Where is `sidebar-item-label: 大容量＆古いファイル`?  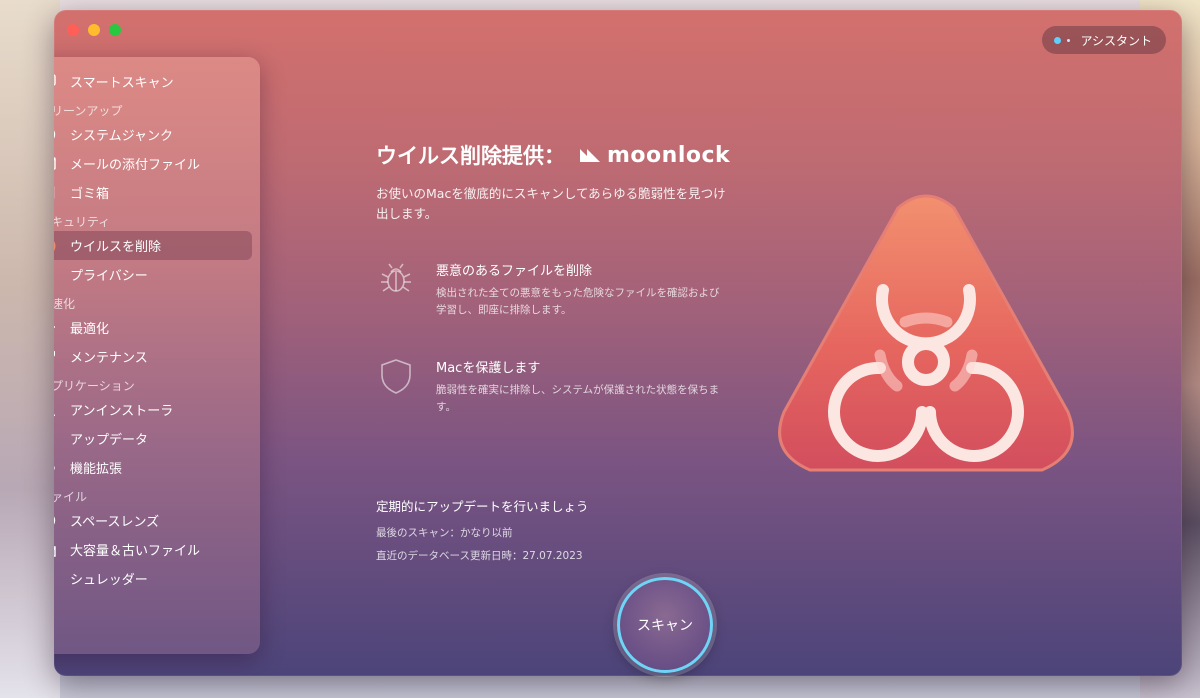 sidebar-item-label: 大容量＆古いファイル is located at coordinates (135, 551).